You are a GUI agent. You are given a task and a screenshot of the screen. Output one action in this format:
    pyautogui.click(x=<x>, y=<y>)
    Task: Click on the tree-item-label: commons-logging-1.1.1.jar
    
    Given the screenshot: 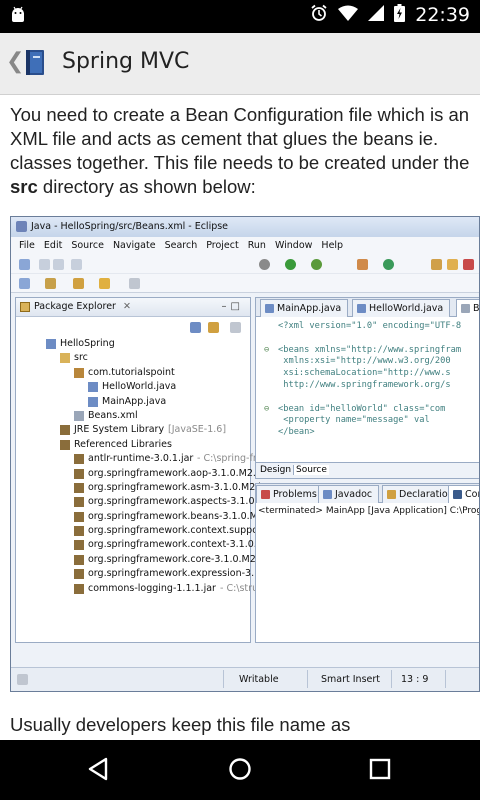 What is the action you would take?
    pyautogui.click(x=152, y=588)
    